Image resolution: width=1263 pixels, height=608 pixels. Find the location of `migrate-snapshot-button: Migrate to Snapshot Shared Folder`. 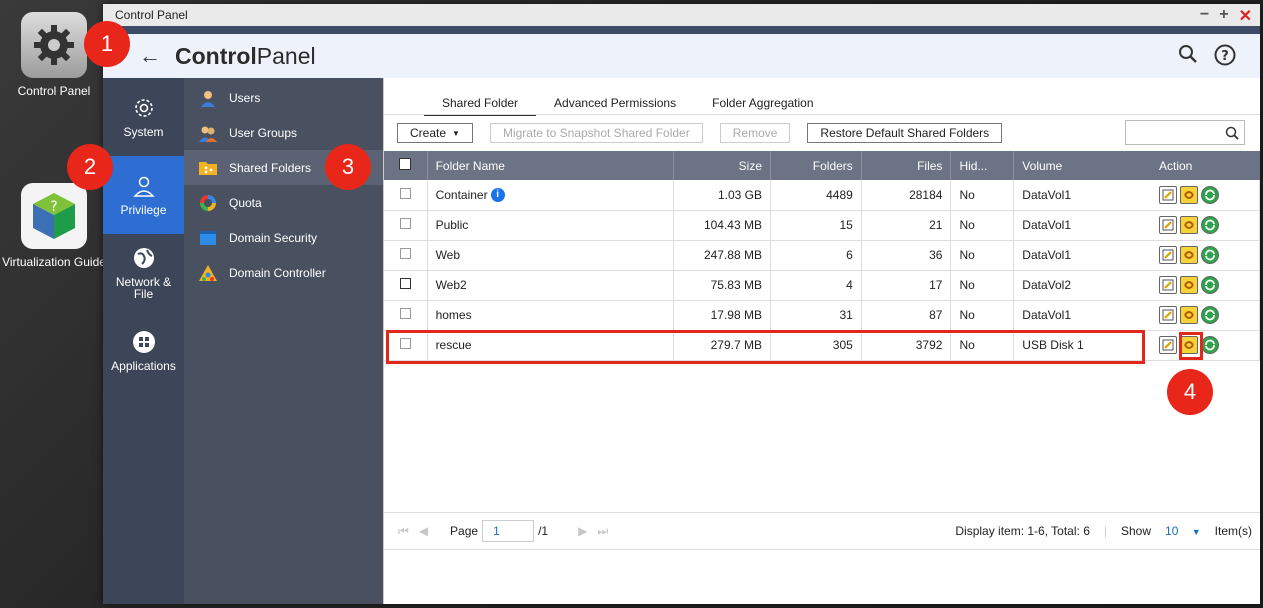

migrate-snapshot-button: Migrate to Snapshot Shared Folder is located at coordinates (596, 133).